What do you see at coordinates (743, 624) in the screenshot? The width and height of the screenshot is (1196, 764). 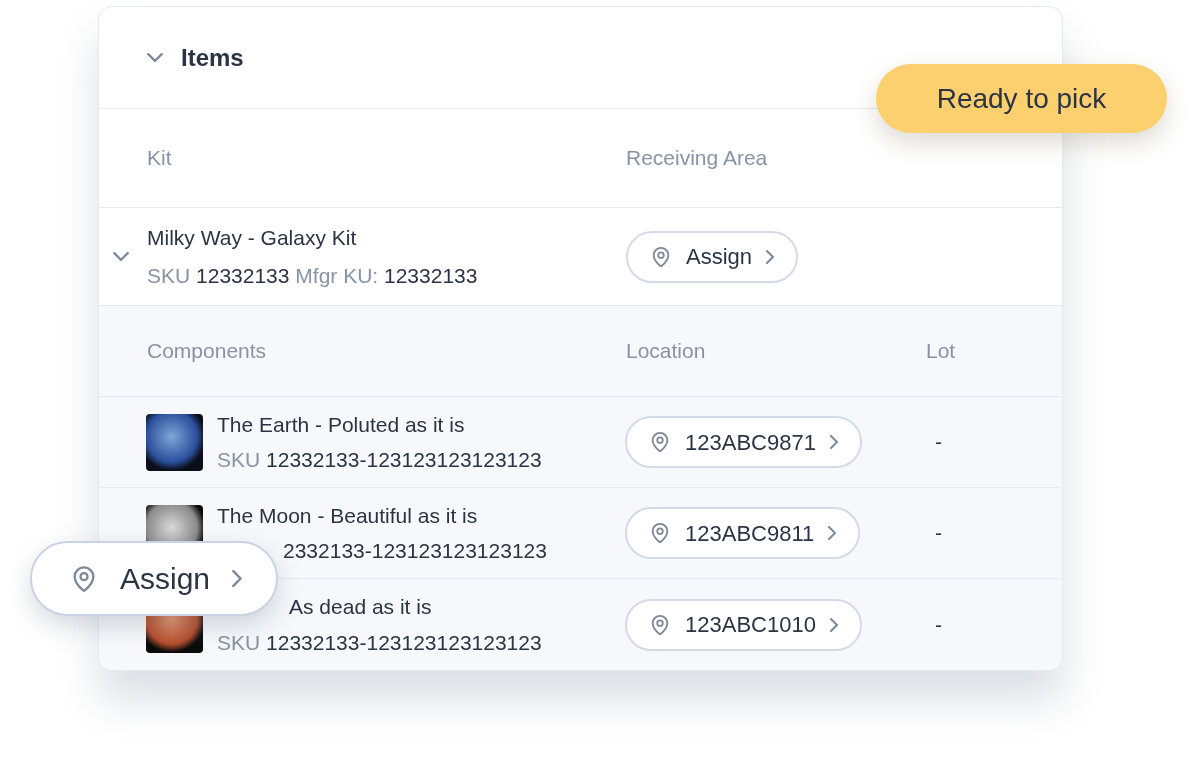 I see `location-button: 123ABC1010` at bounding box center [743, 624].